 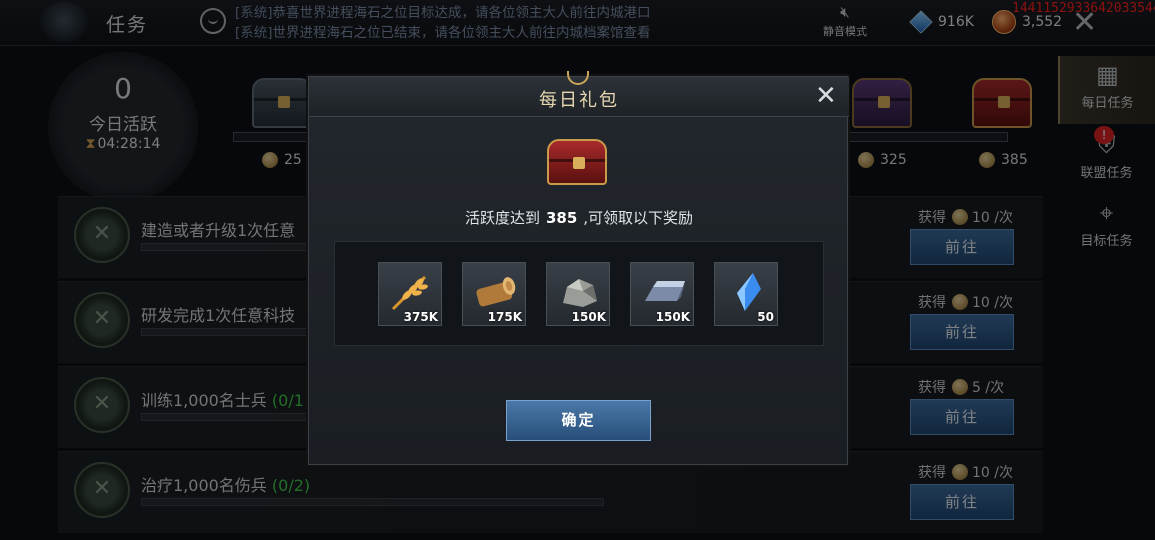 What do you see at coordinates (579, 218) in the screenshot?
I see `dialog-description: 活跃度达到 385 ,可领取以下奖励` at bounding box center [579, 218].